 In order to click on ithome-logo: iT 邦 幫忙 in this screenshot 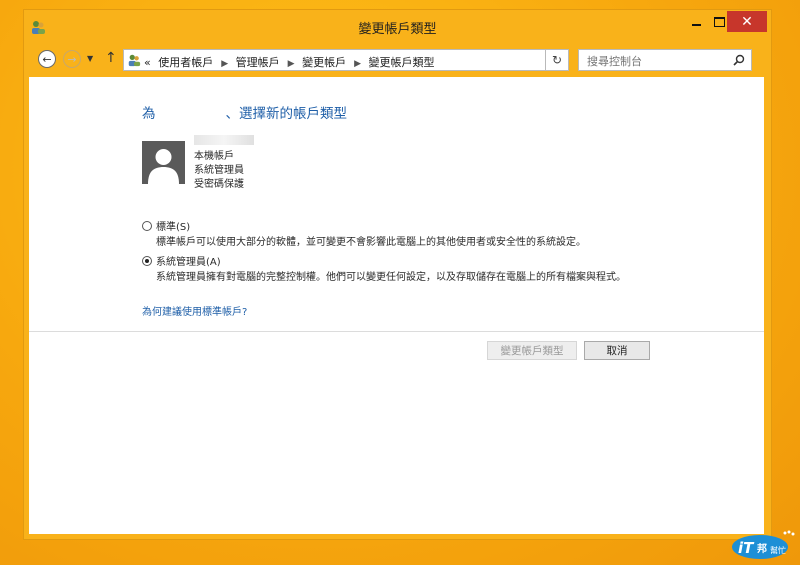, I will do `click(763, 544)`.